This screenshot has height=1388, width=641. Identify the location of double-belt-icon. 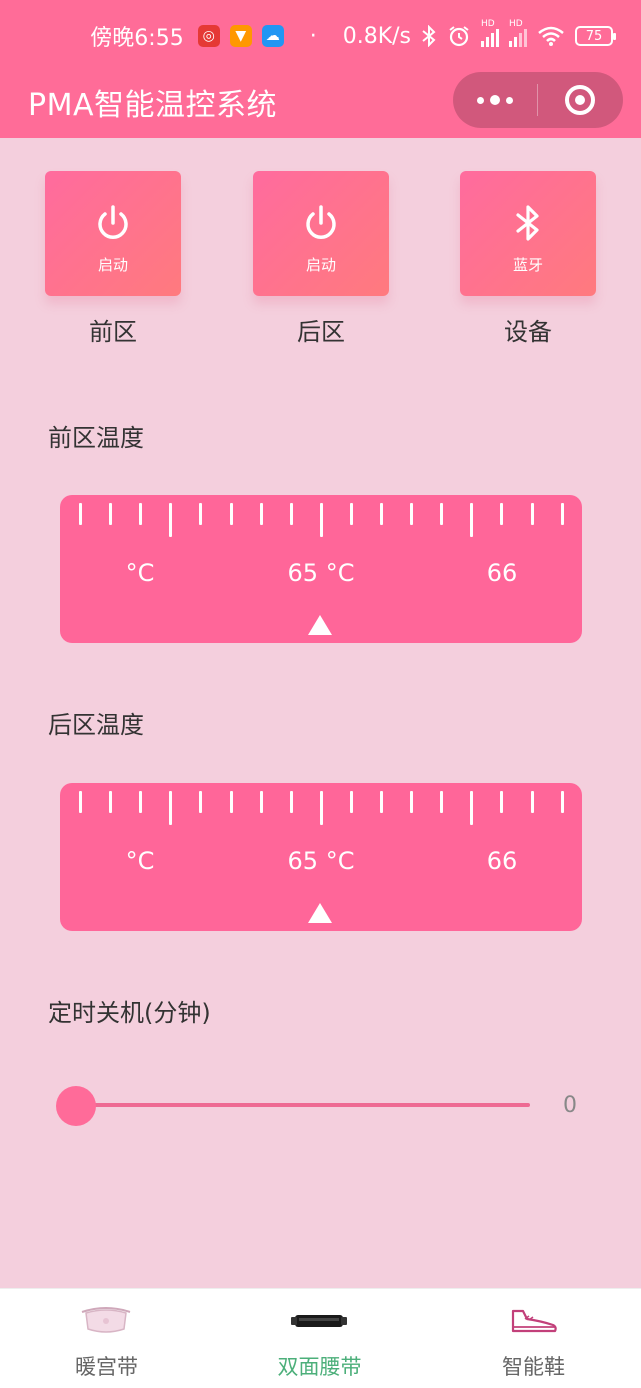
(319, 1321).